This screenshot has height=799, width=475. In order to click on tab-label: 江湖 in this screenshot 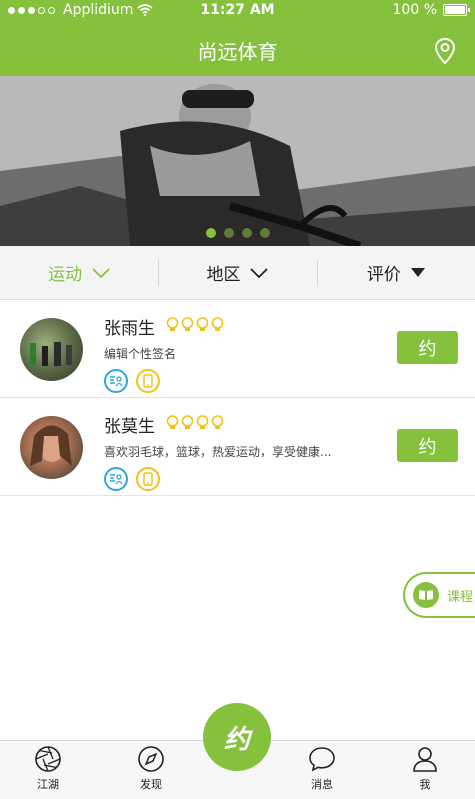, I will do `click(48, 784)`.